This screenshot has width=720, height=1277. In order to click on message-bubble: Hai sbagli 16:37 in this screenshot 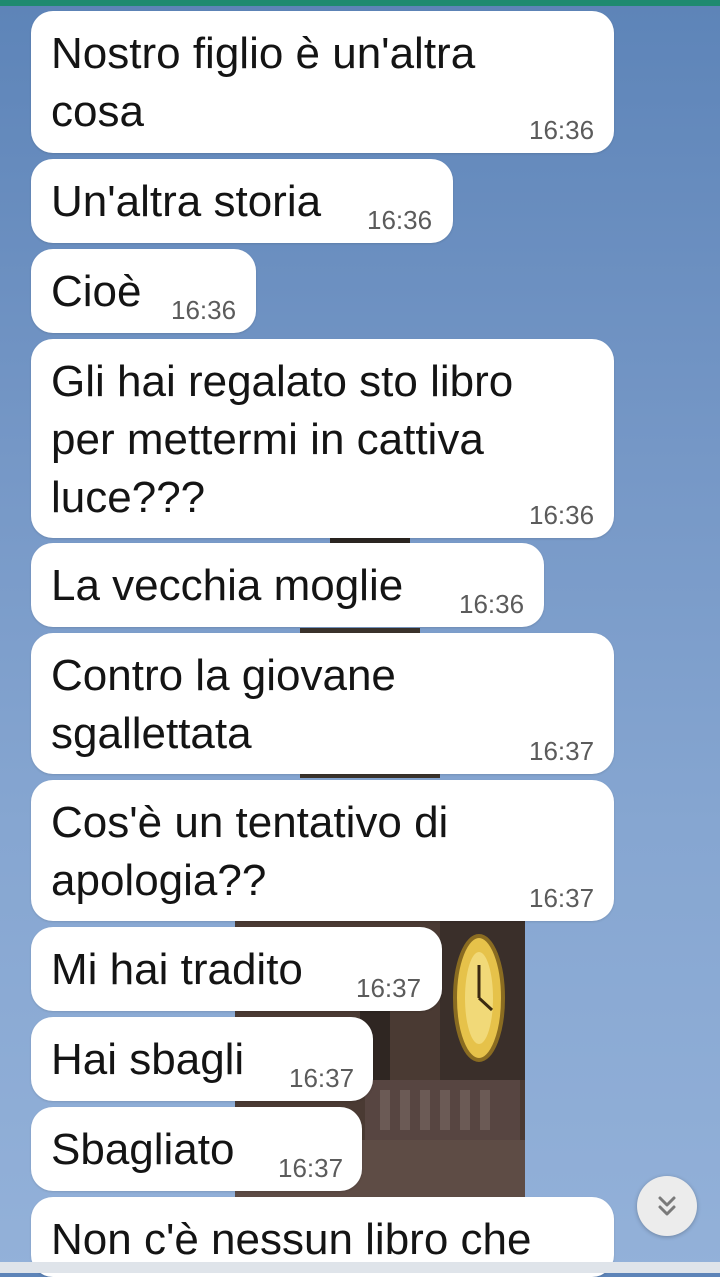, I will do `click(202, 1059)`.